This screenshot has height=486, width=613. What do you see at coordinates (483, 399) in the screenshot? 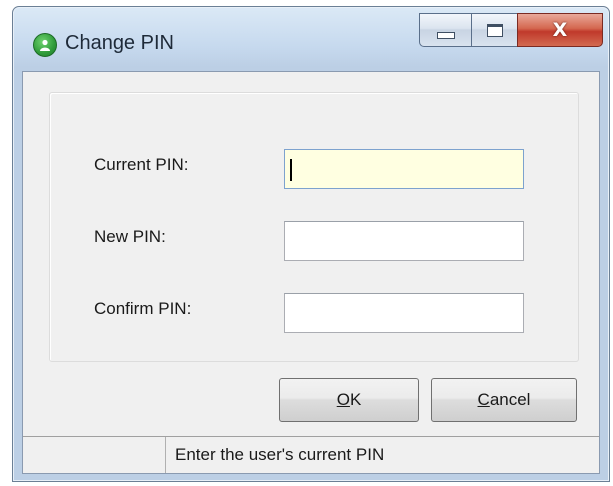
I see `cancel-accelerator: C` at bounding box center [483, 399].